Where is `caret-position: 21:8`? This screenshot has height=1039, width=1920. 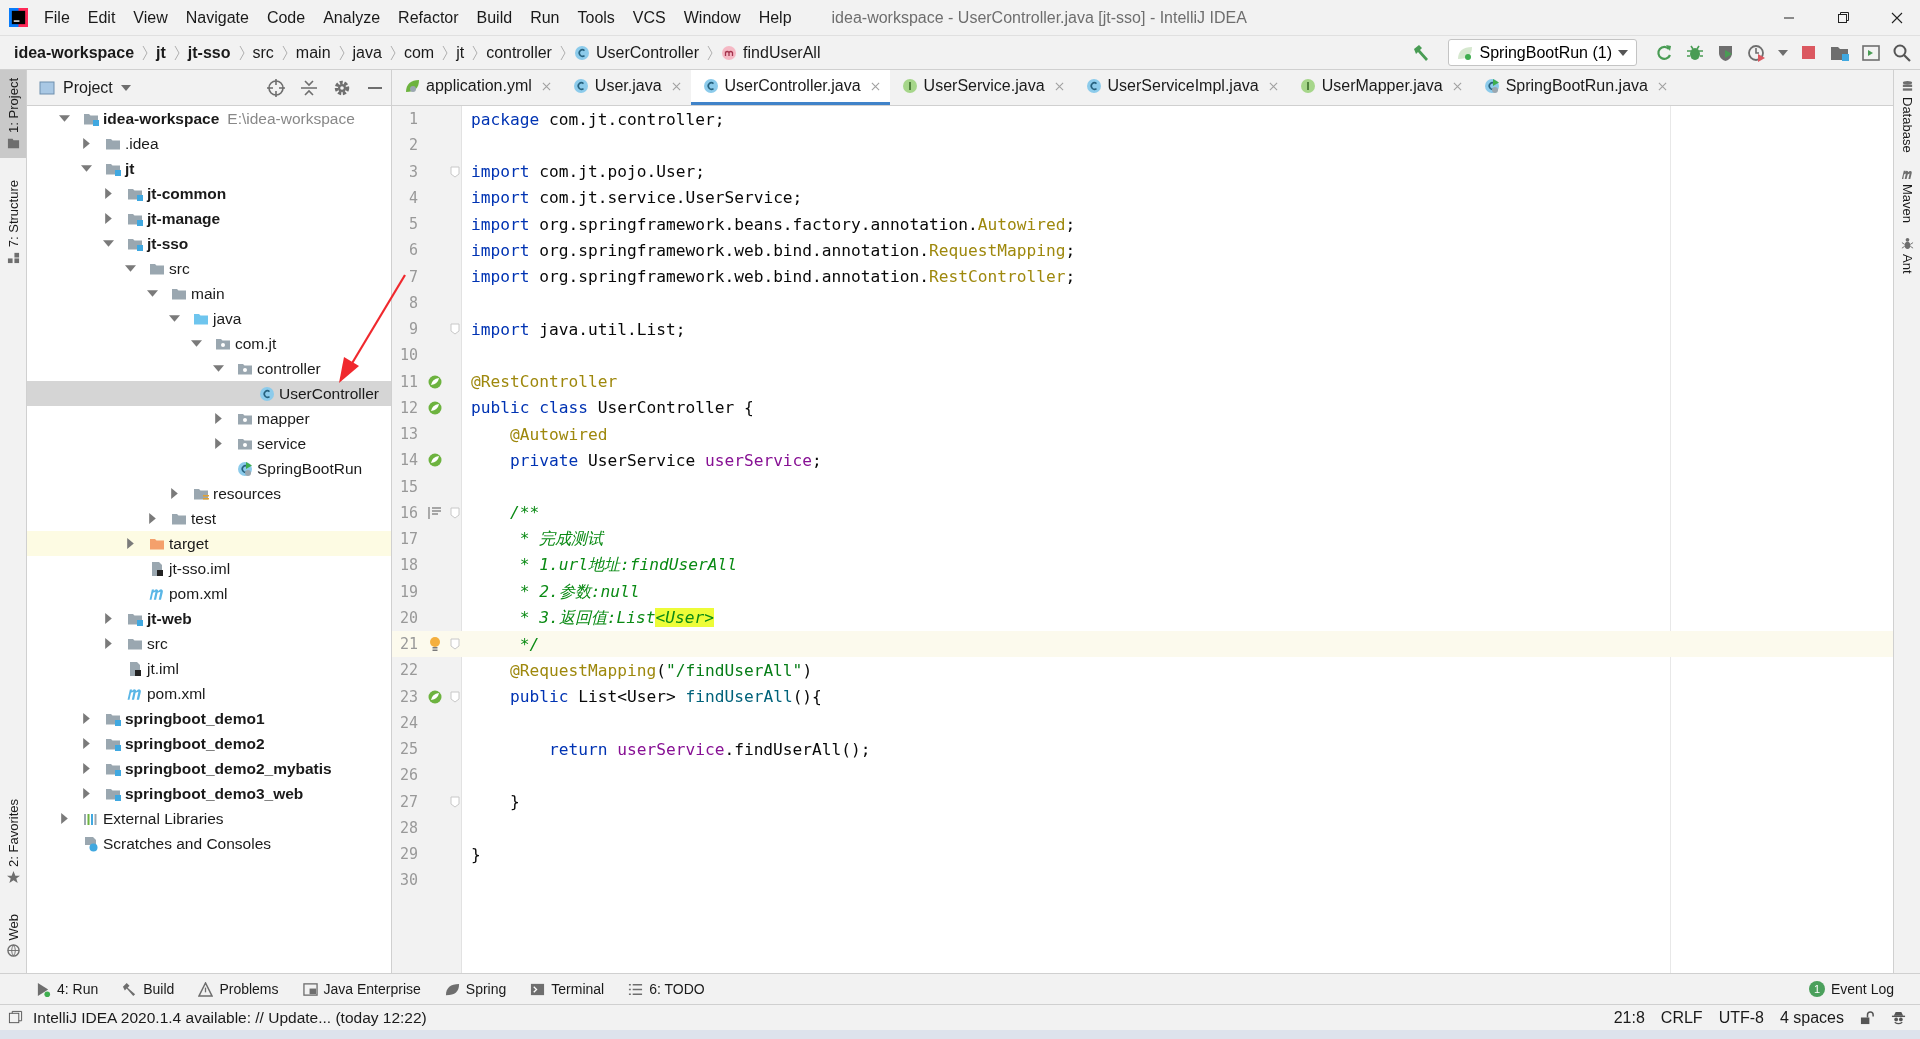 caret-position: 21:8 is located at coordinates (1629, 1017).